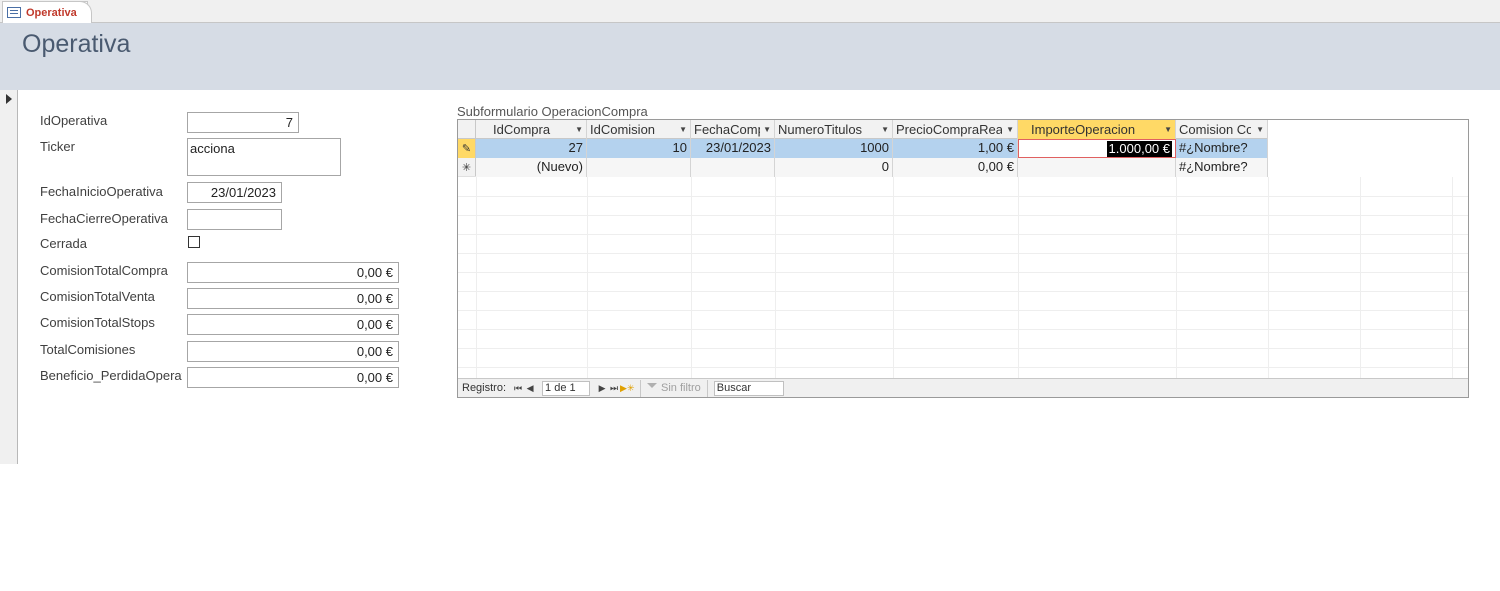 Image resolution: width=1500 pixels, height=591 pixels. What do you see at coordinates (566, 388) in the screenshot?
I see `record-position-input: 1 de 1` at bounding box center [566, 388].